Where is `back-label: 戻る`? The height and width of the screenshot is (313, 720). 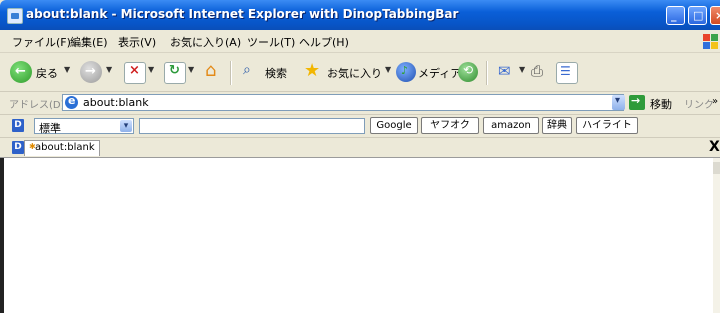
back-label: 戻る is located at coordinates (47, 73).